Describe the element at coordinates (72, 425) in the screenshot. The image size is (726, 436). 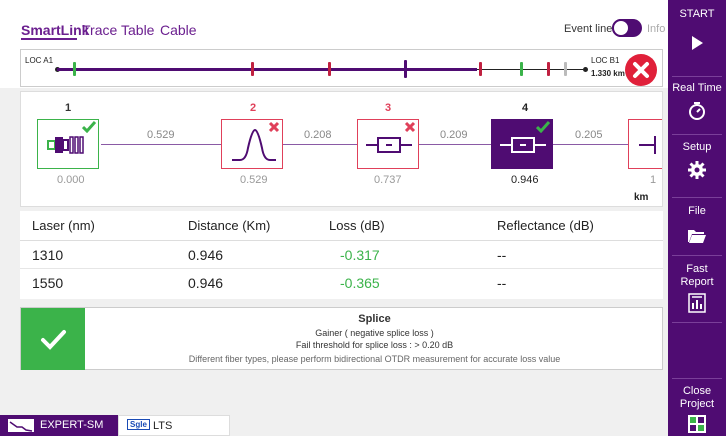
I see `tab-label: EXPERT-SM` at that location.